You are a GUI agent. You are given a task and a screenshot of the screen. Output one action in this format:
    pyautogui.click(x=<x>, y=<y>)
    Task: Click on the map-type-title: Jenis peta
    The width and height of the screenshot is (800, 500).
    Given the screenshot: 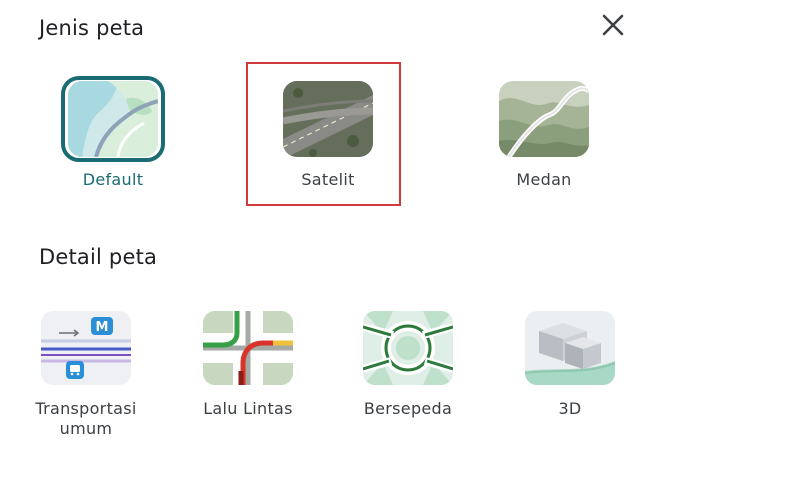 What is the action you would take?
    pyautogui.click(x=92, y=28)
    